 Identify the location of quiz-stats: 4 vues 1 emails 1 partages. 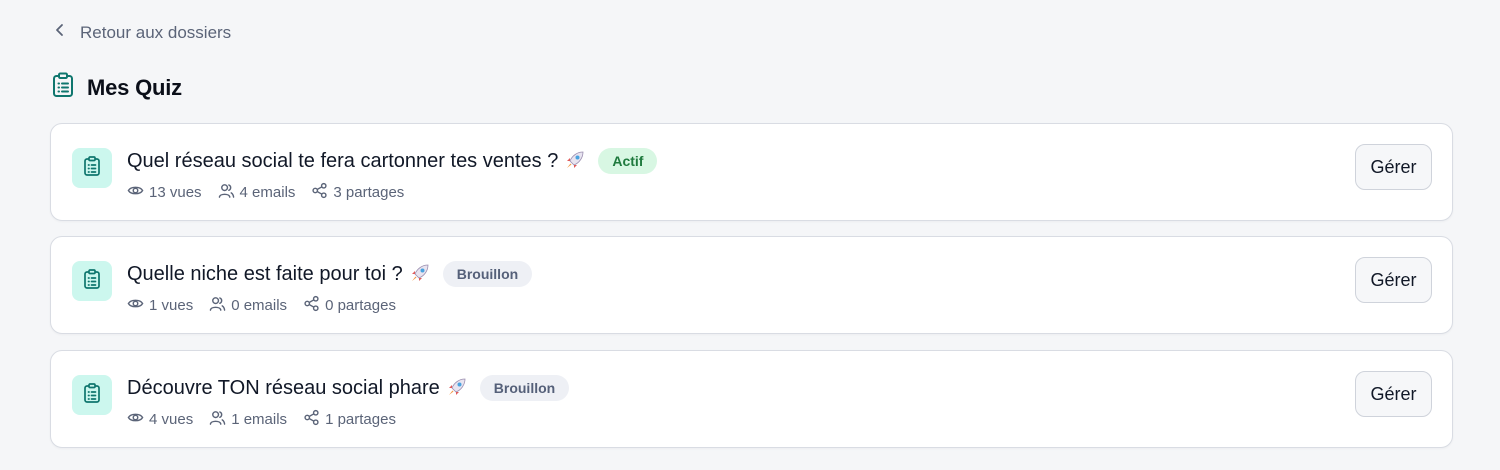
(261, 419).